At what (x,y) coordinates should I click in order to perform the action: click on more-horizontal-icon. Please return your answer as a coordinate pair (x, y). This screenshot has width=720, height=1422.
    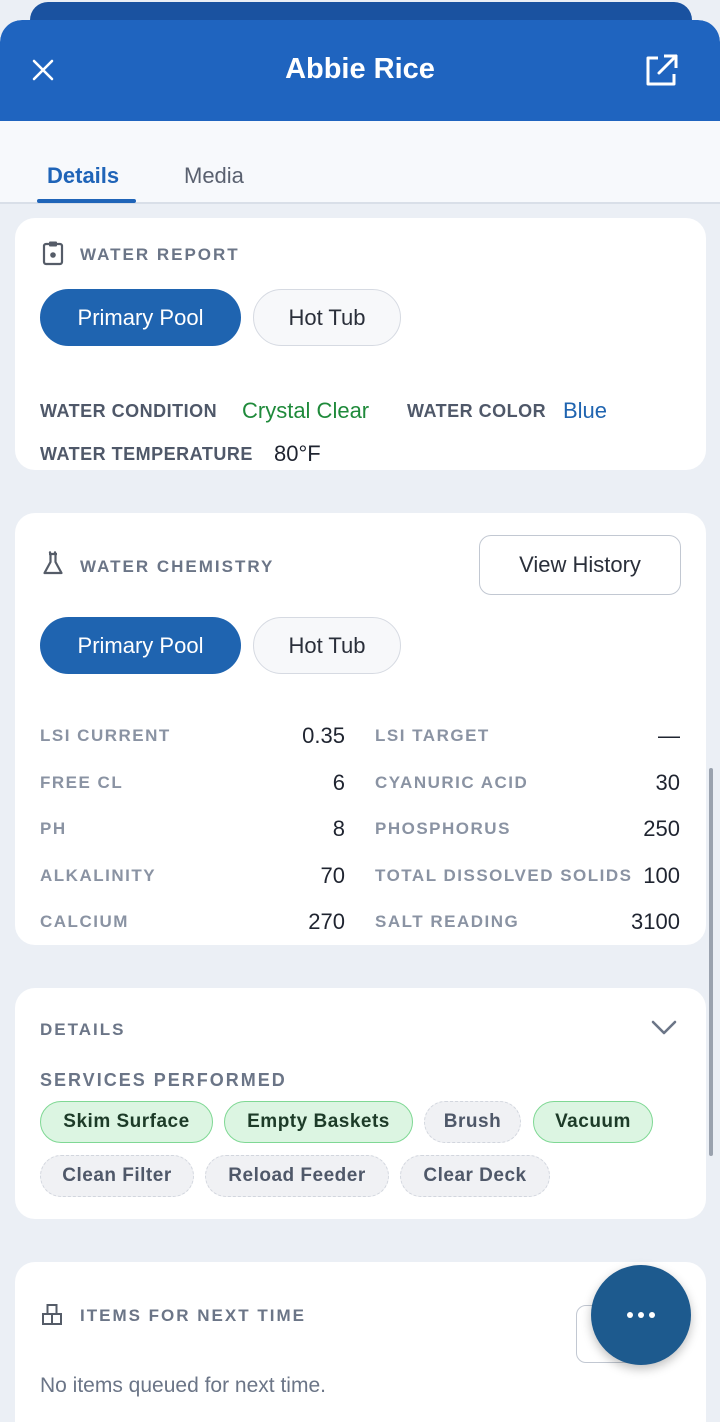
    Looking at the image, I should click on (641, 1315).